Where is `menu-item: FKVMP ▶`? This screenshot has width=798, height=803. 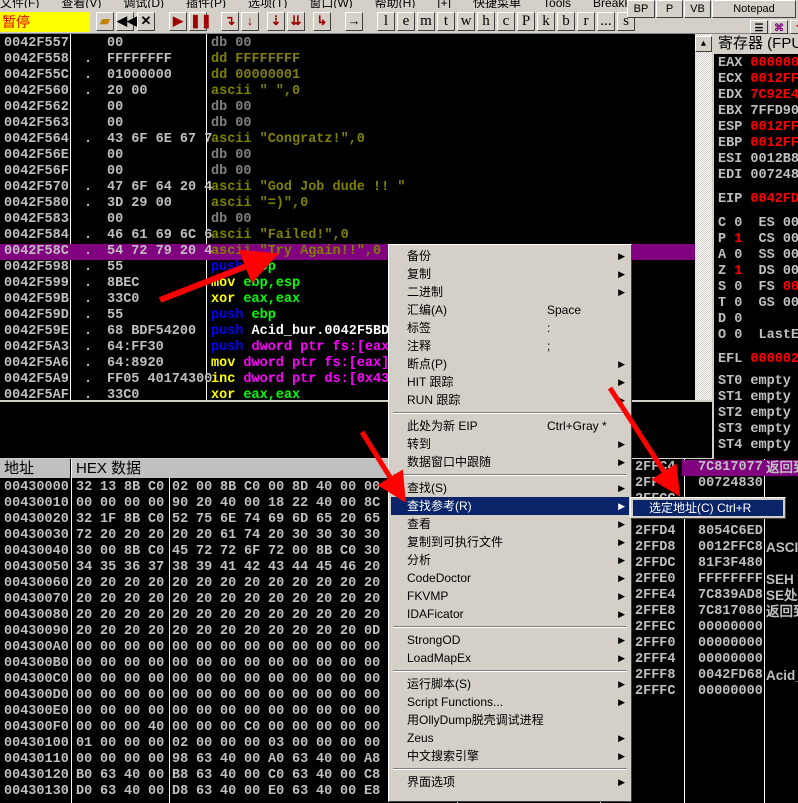
menu-item: FKVMP ▶ is located at coordinates (510, 596).